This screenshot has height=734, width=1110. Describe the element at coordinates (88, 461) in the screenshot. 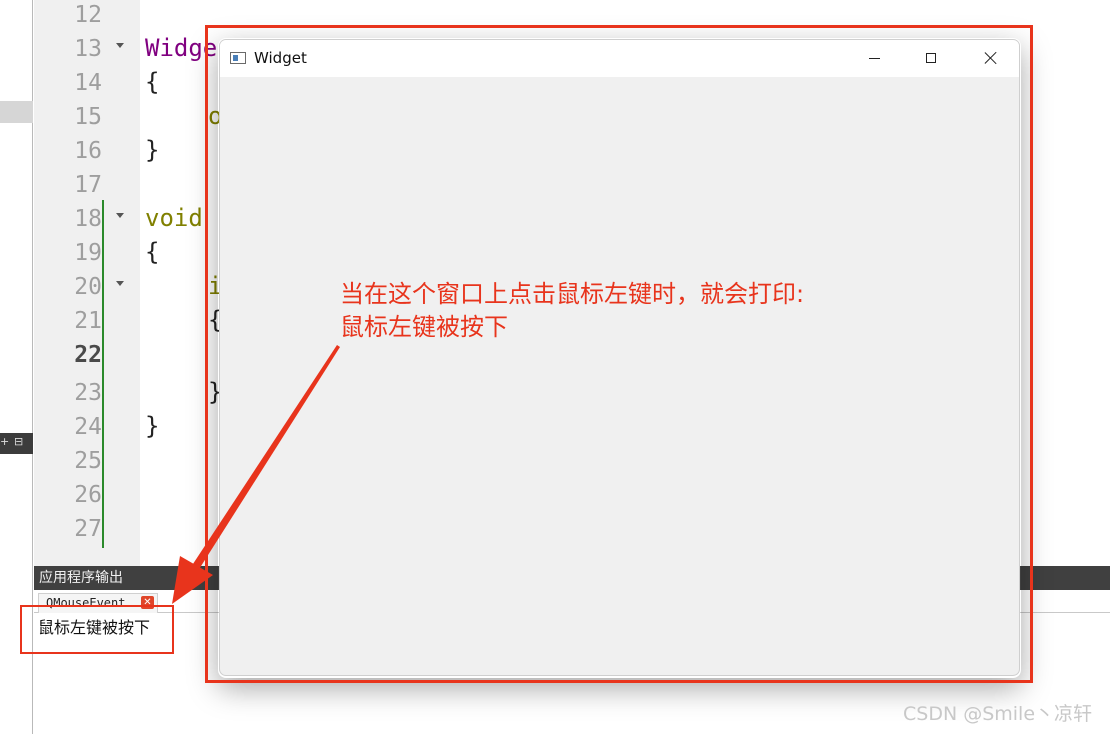

I see `line-number: 25` at that location.